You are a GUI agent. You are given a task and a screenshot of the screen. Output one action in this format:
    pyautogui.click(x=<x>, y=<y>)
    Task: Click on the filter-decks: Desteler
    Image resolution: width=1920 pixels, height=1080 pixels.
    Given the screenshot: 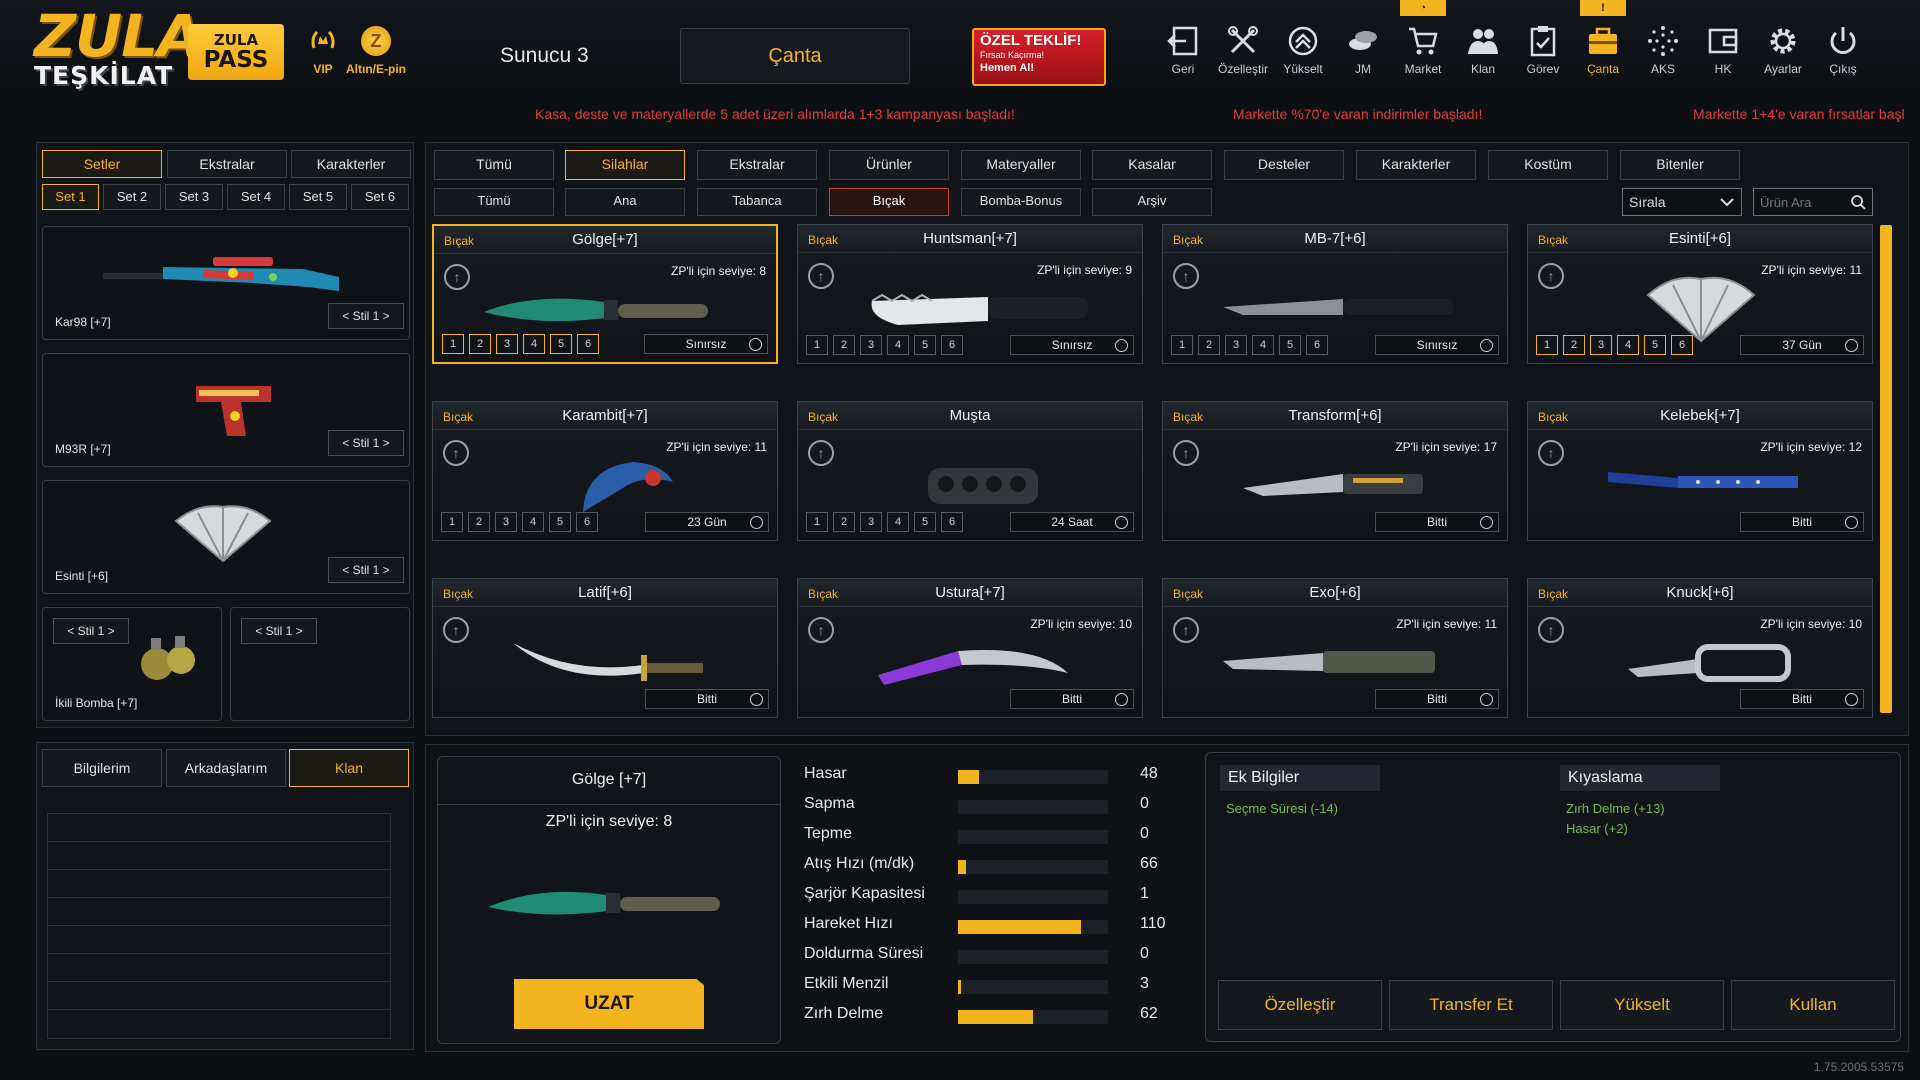 What is the action you would take?
    pyautogui.click(x=1284, y=165)
    